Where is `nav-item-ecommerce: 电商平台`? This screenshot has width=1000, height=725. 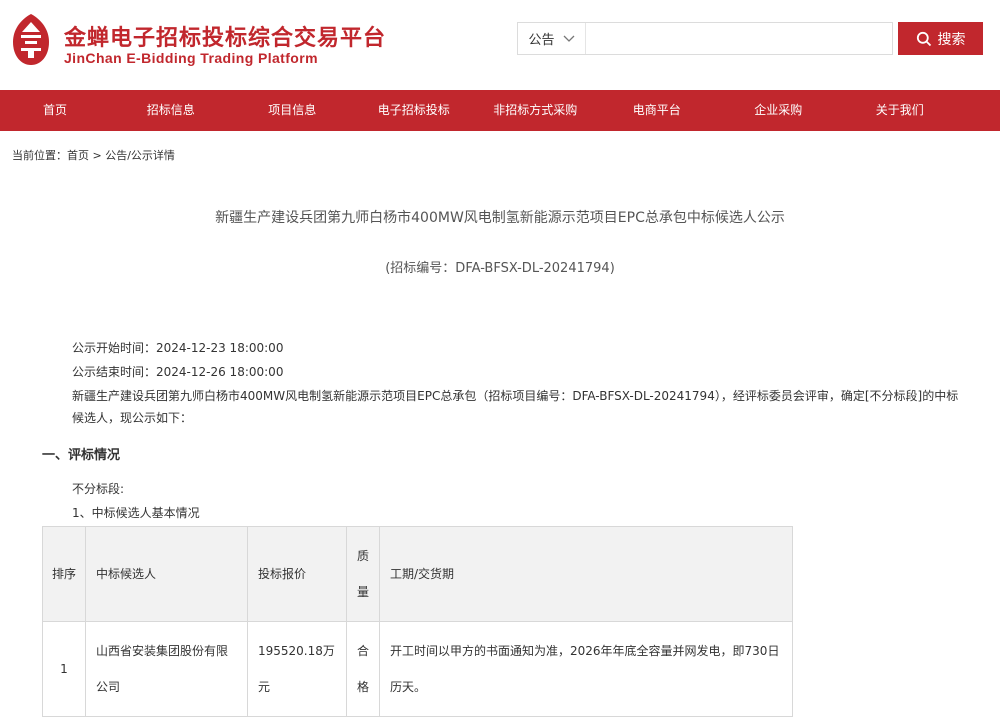 nav-item-ecommerce: 电商平台 is located at coordinates (657, 110).